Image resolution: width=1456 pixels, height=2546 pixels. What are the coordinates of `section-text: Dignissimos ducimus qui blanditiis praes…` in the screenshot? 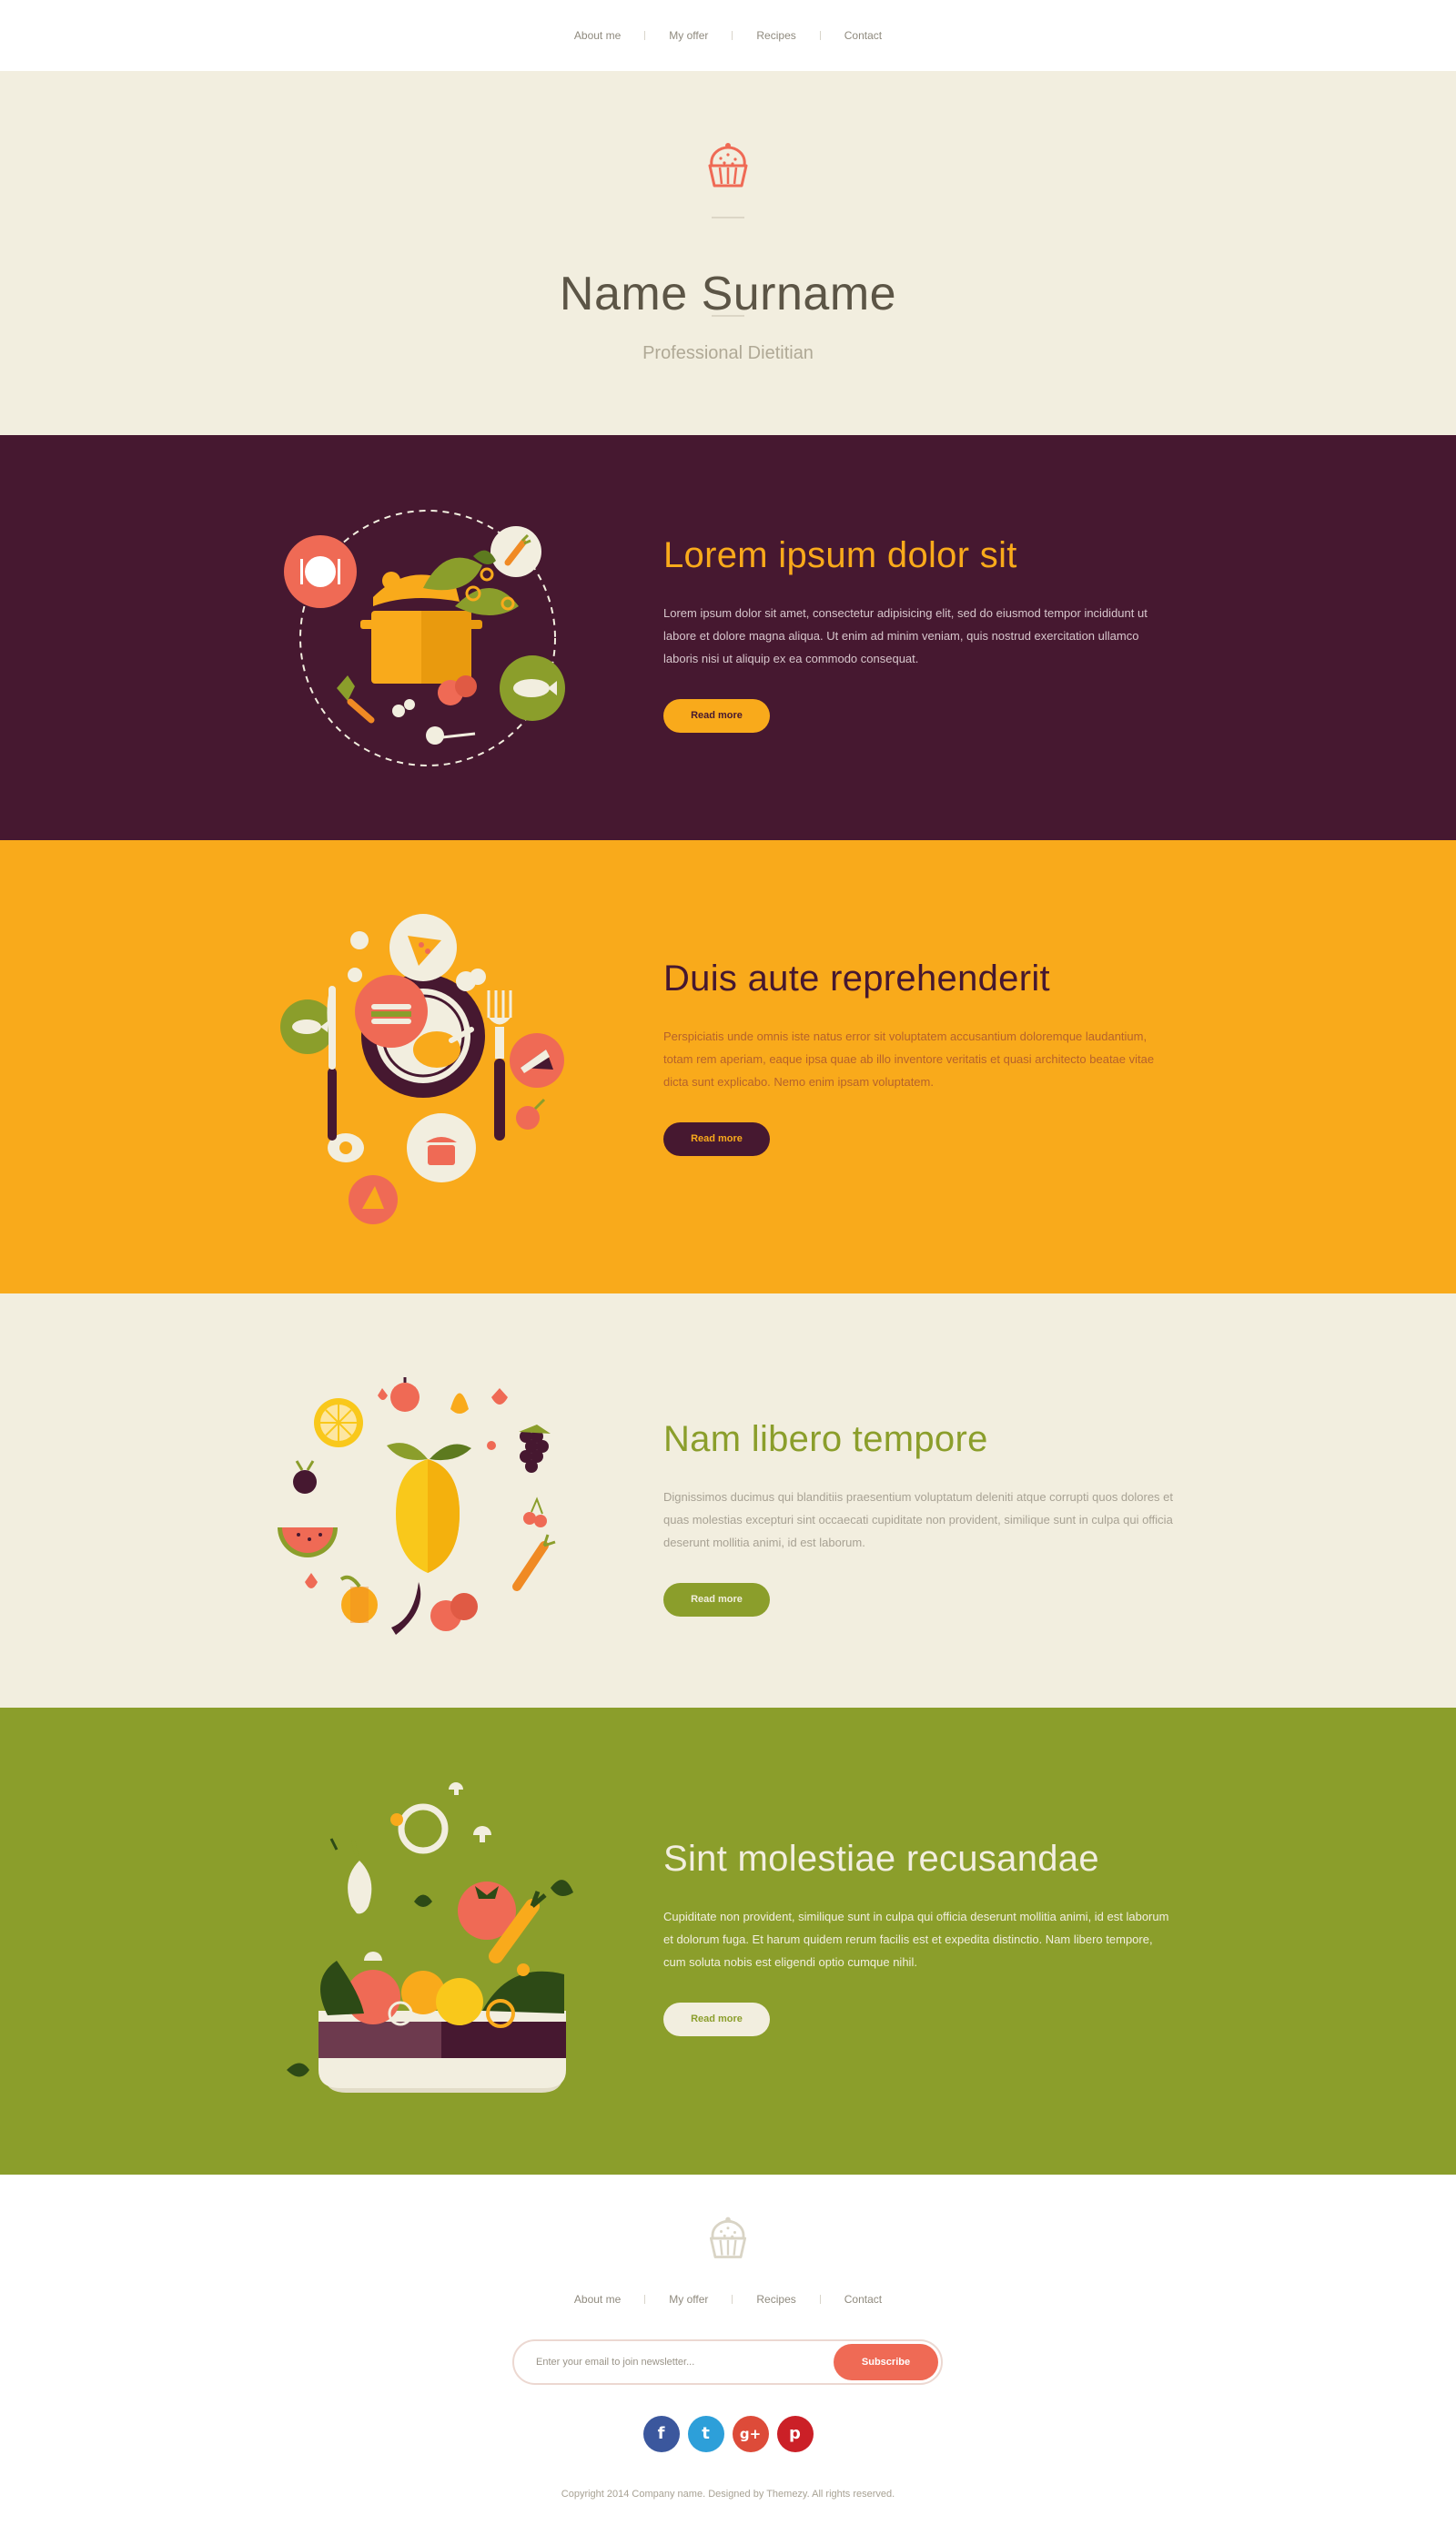 It's located at (919, 1519).